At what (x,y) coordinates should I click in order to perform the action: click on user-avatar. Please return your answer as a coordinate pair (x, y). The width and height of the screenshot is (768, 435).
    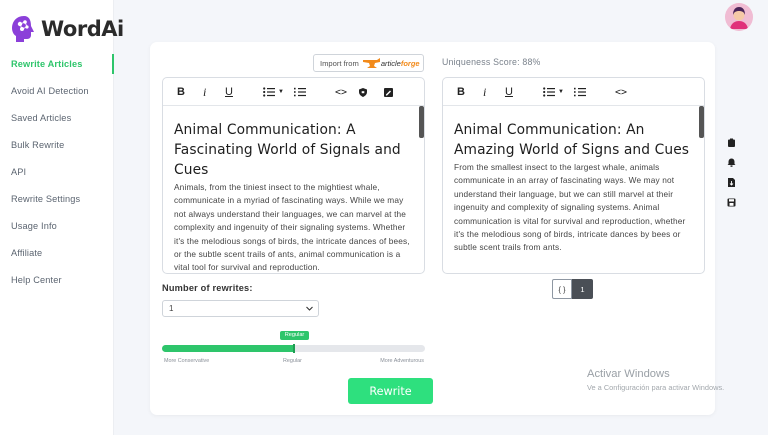
    Looking at the image, I should click on (739, 17).